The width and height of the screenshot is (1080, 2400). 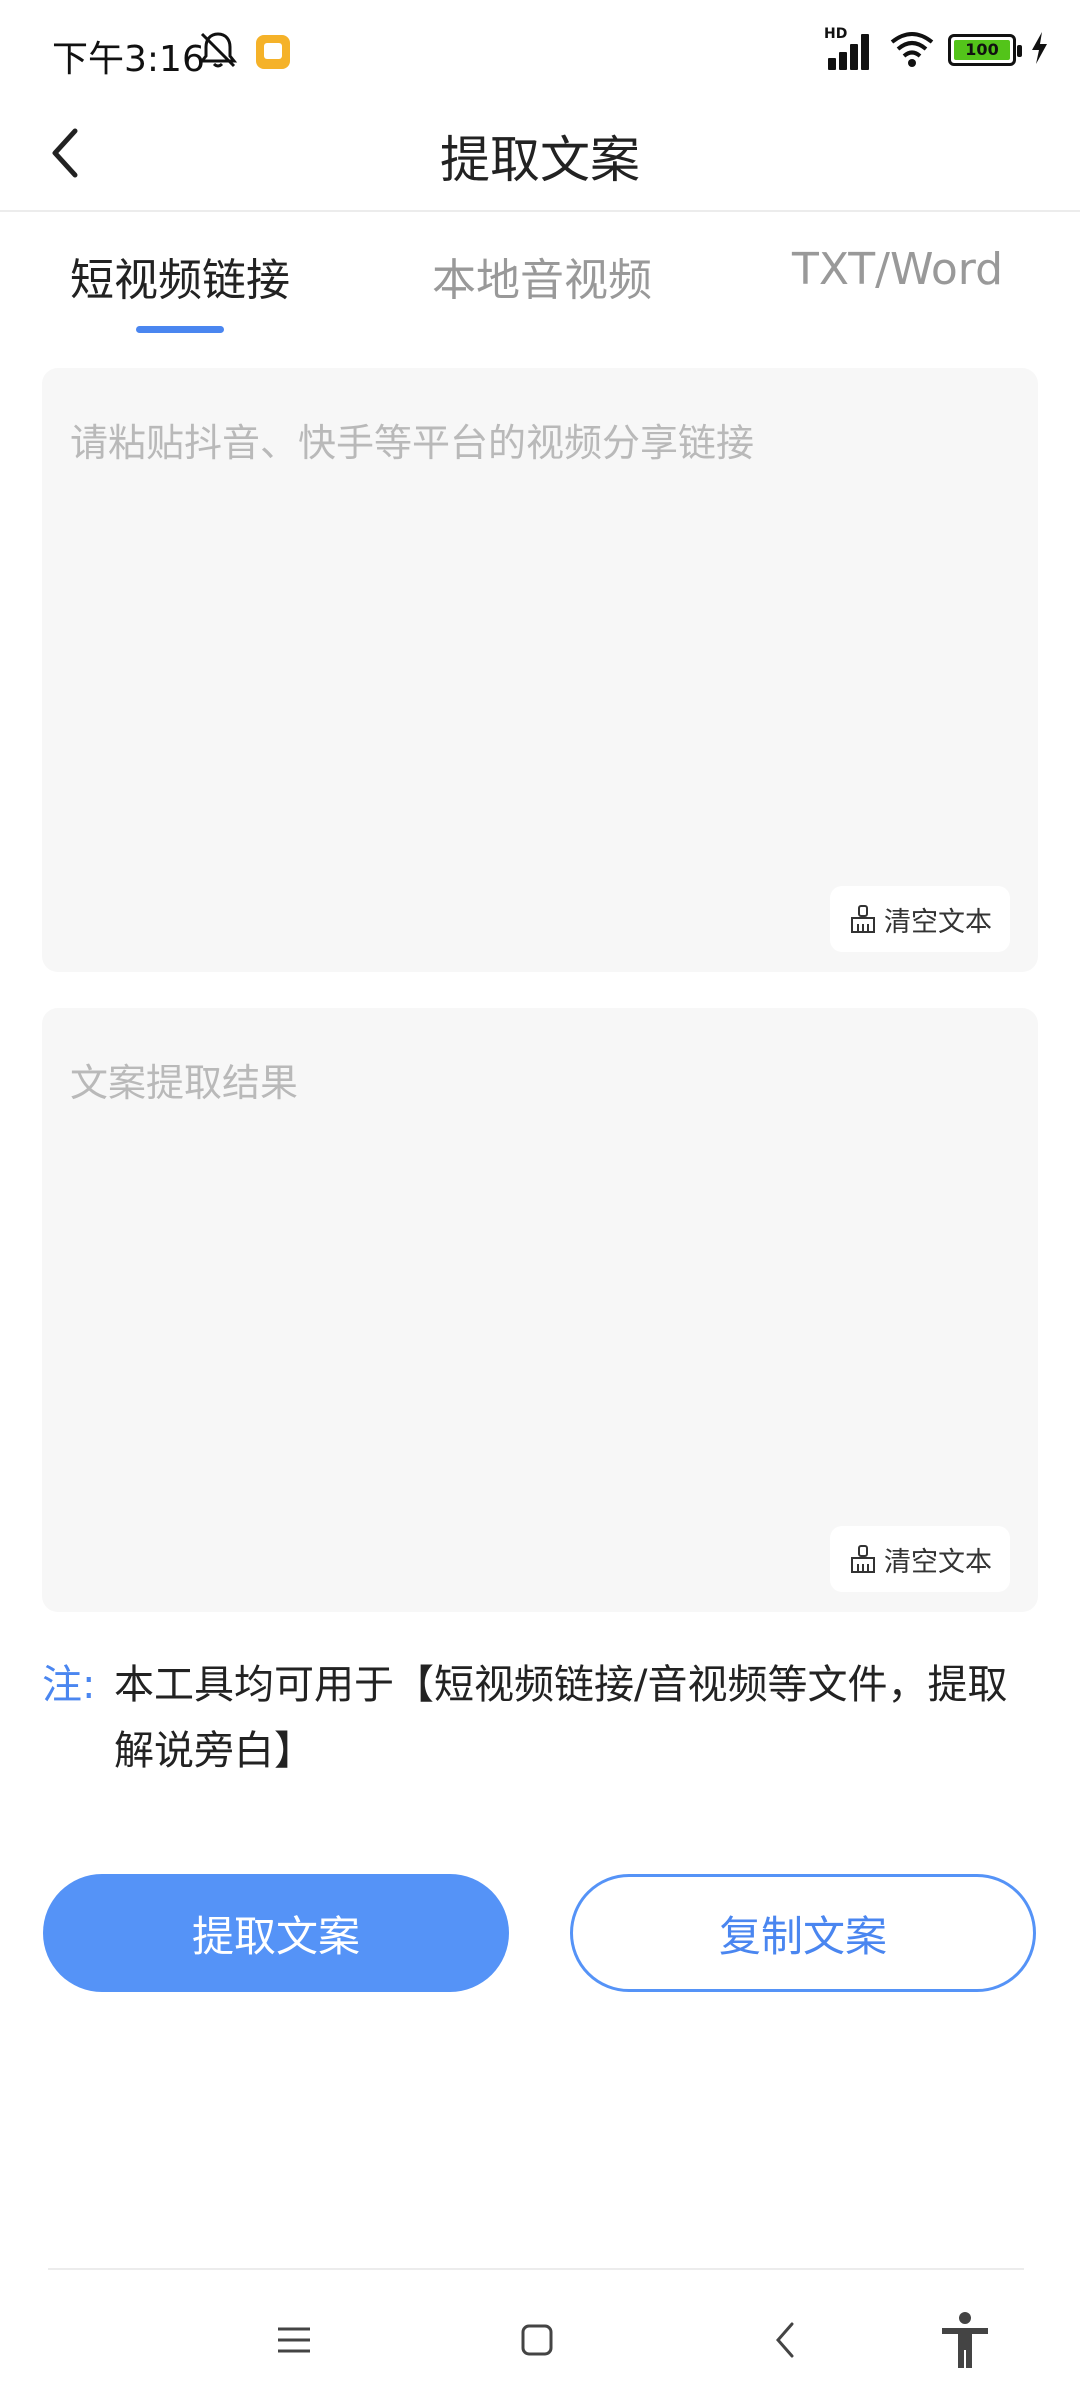 I want to click on clear-link-button: 清空文本, so click(x=920, y=919).